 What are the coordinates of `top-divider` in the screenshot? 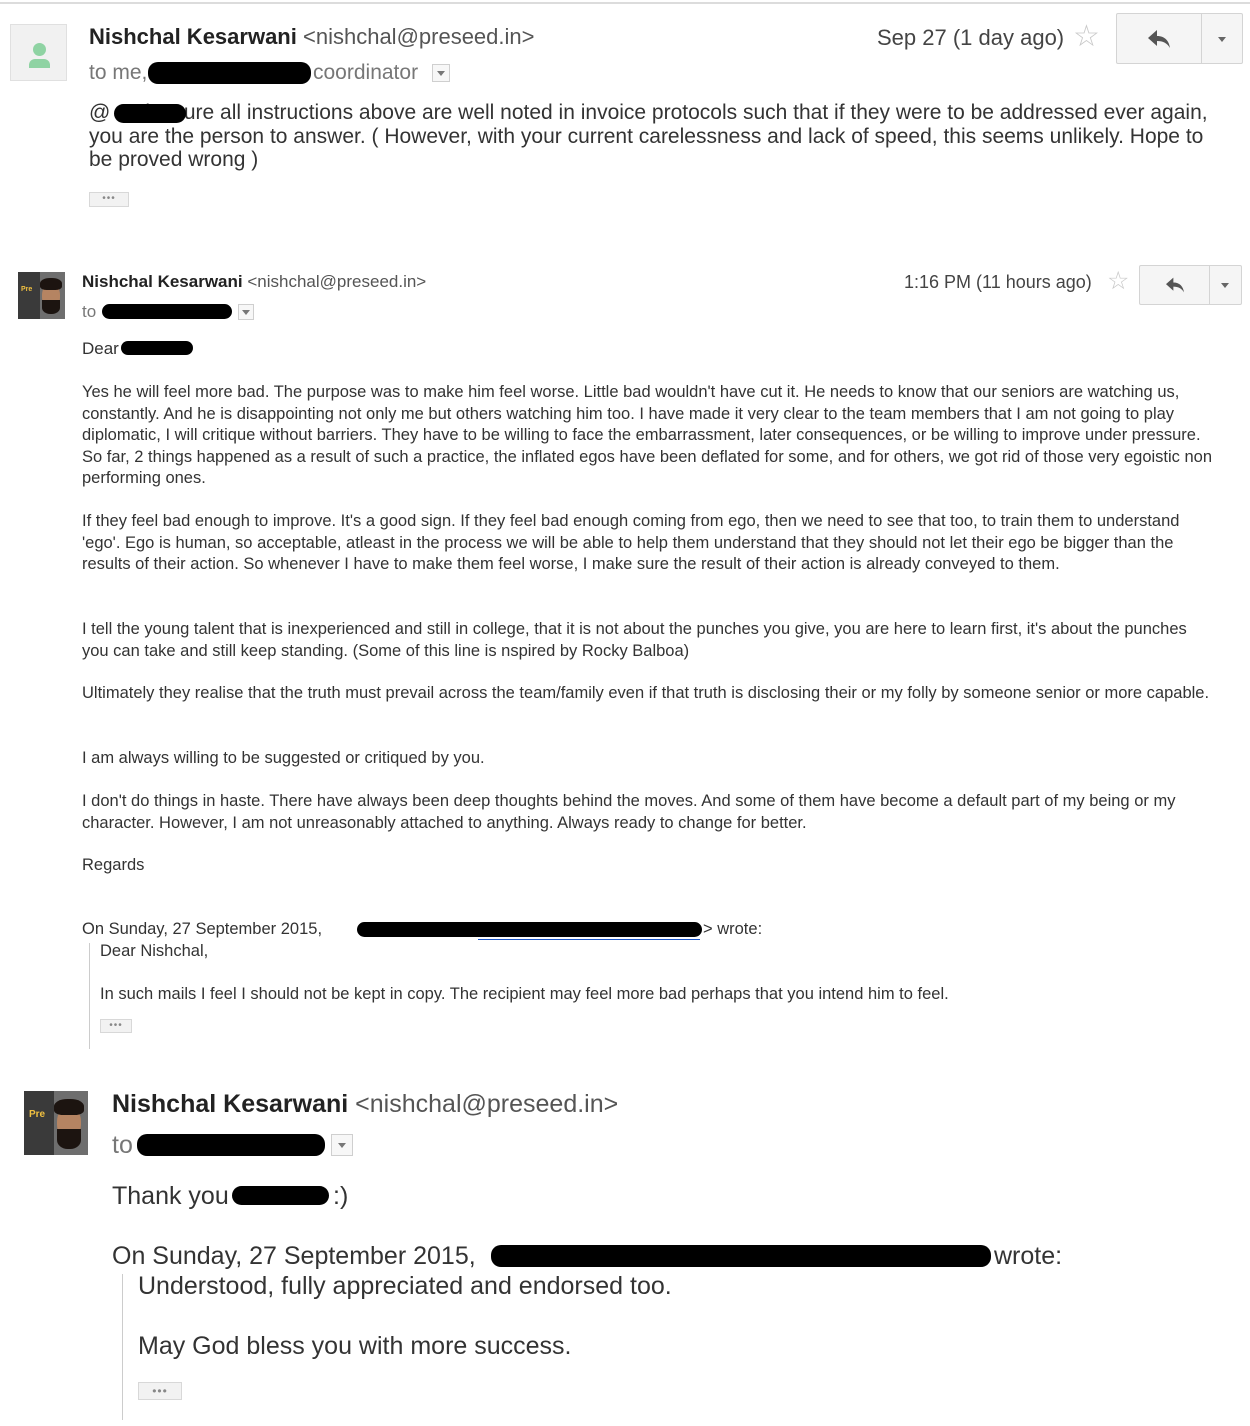 It's located at (625, 3).